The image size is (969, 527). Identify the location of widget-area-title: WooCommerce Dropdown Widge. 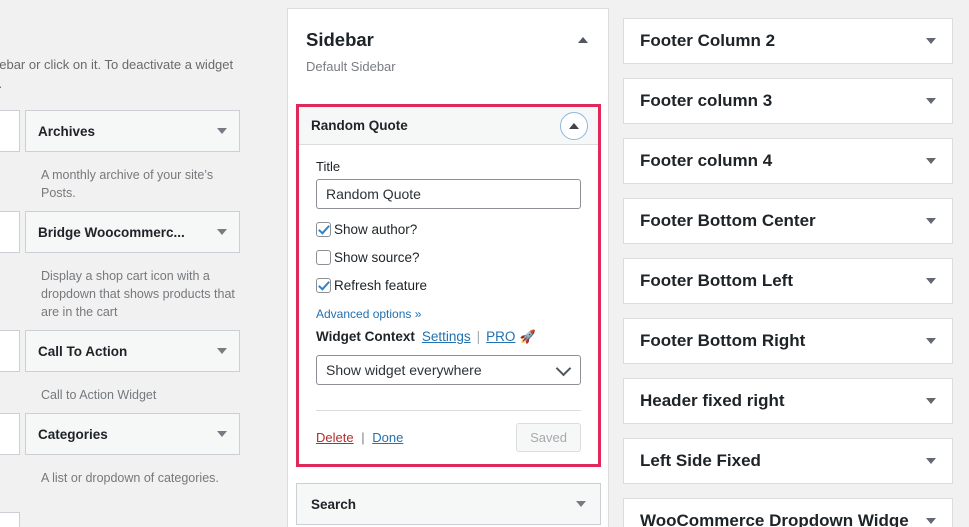
(774, 519).